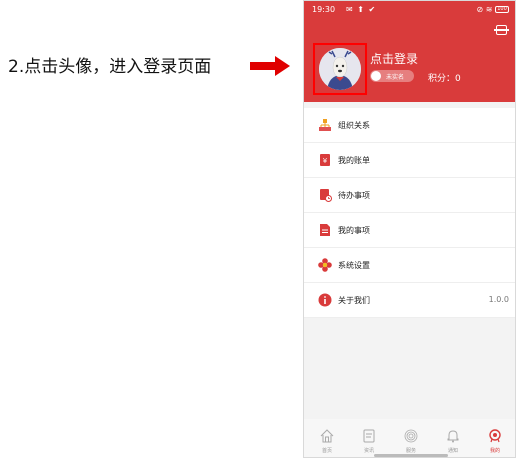  Describe the element at coordinates (409, 300) in the screenshot. I see `menu-item-about: 关于我们 1.0.0` at that location.